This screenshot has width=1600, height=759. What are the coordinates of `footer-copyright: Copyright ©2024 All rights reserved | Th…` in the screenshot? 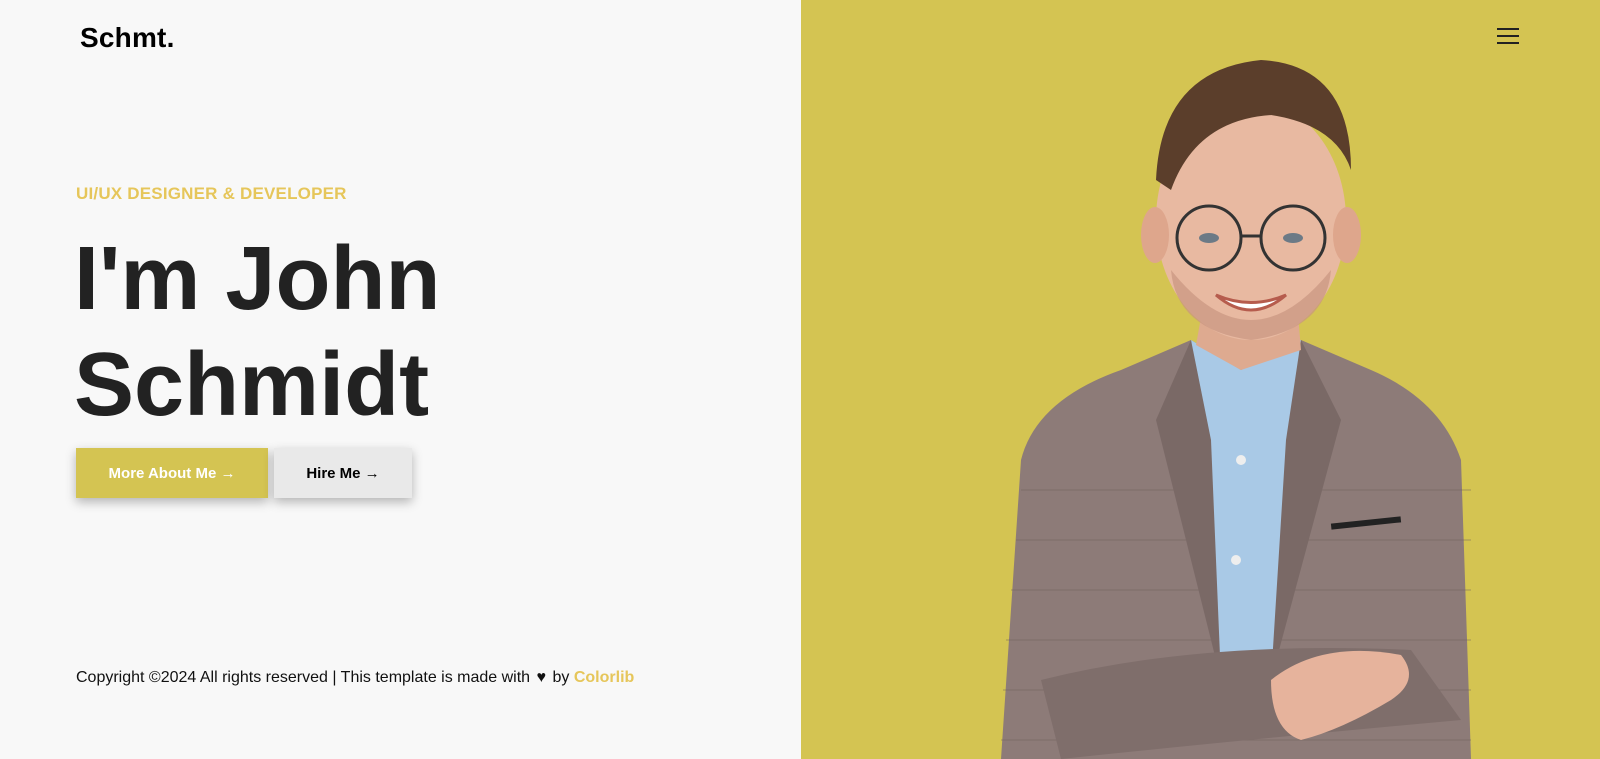 It's located at (355, 678).